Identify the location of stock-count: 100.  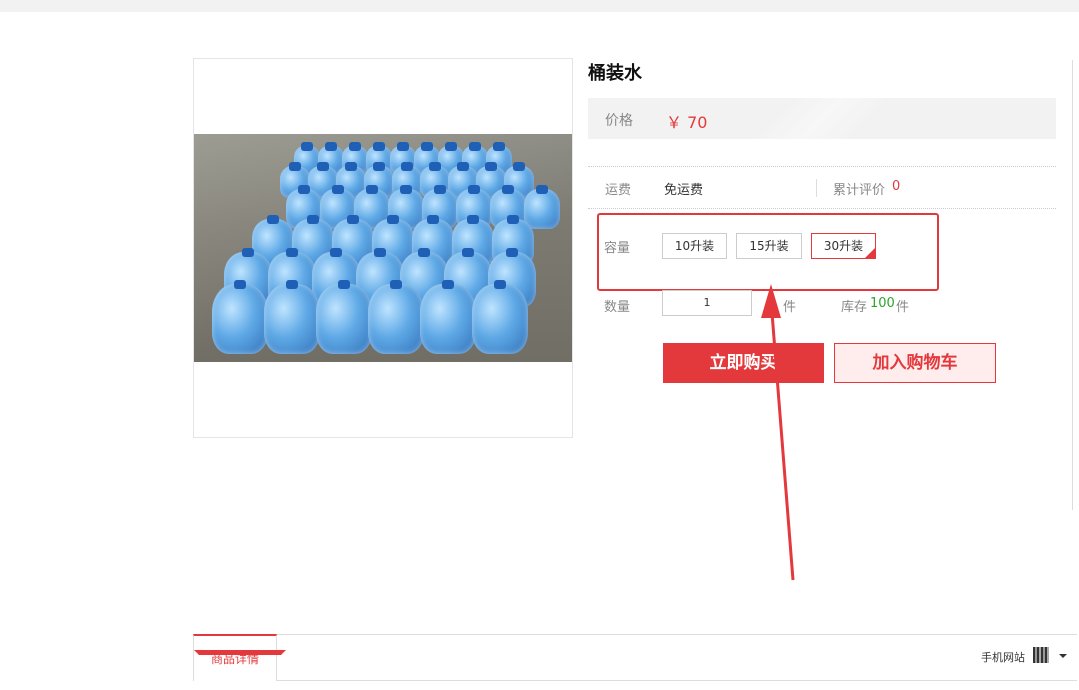
(882, 303).